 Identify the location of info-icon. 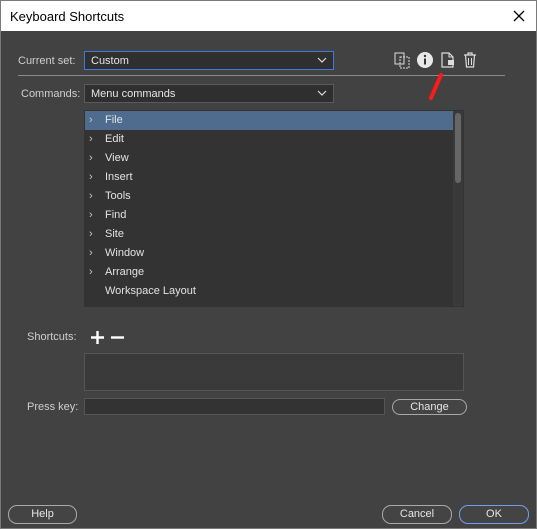
(425, 60).